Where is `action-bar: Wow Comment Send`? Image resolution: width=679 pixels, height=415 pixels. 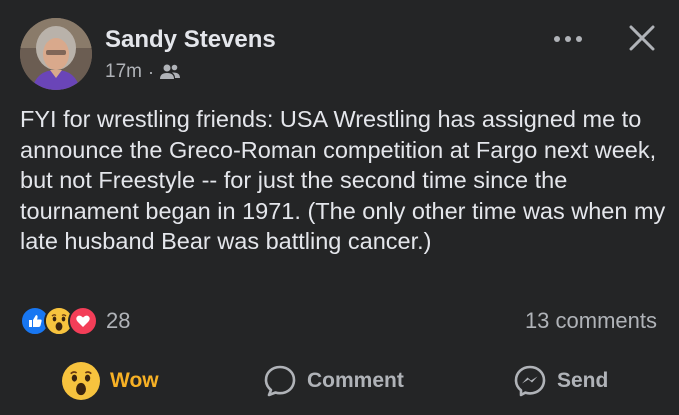 action-bar: Wow Comment Send is located at coordinates (339, 381).